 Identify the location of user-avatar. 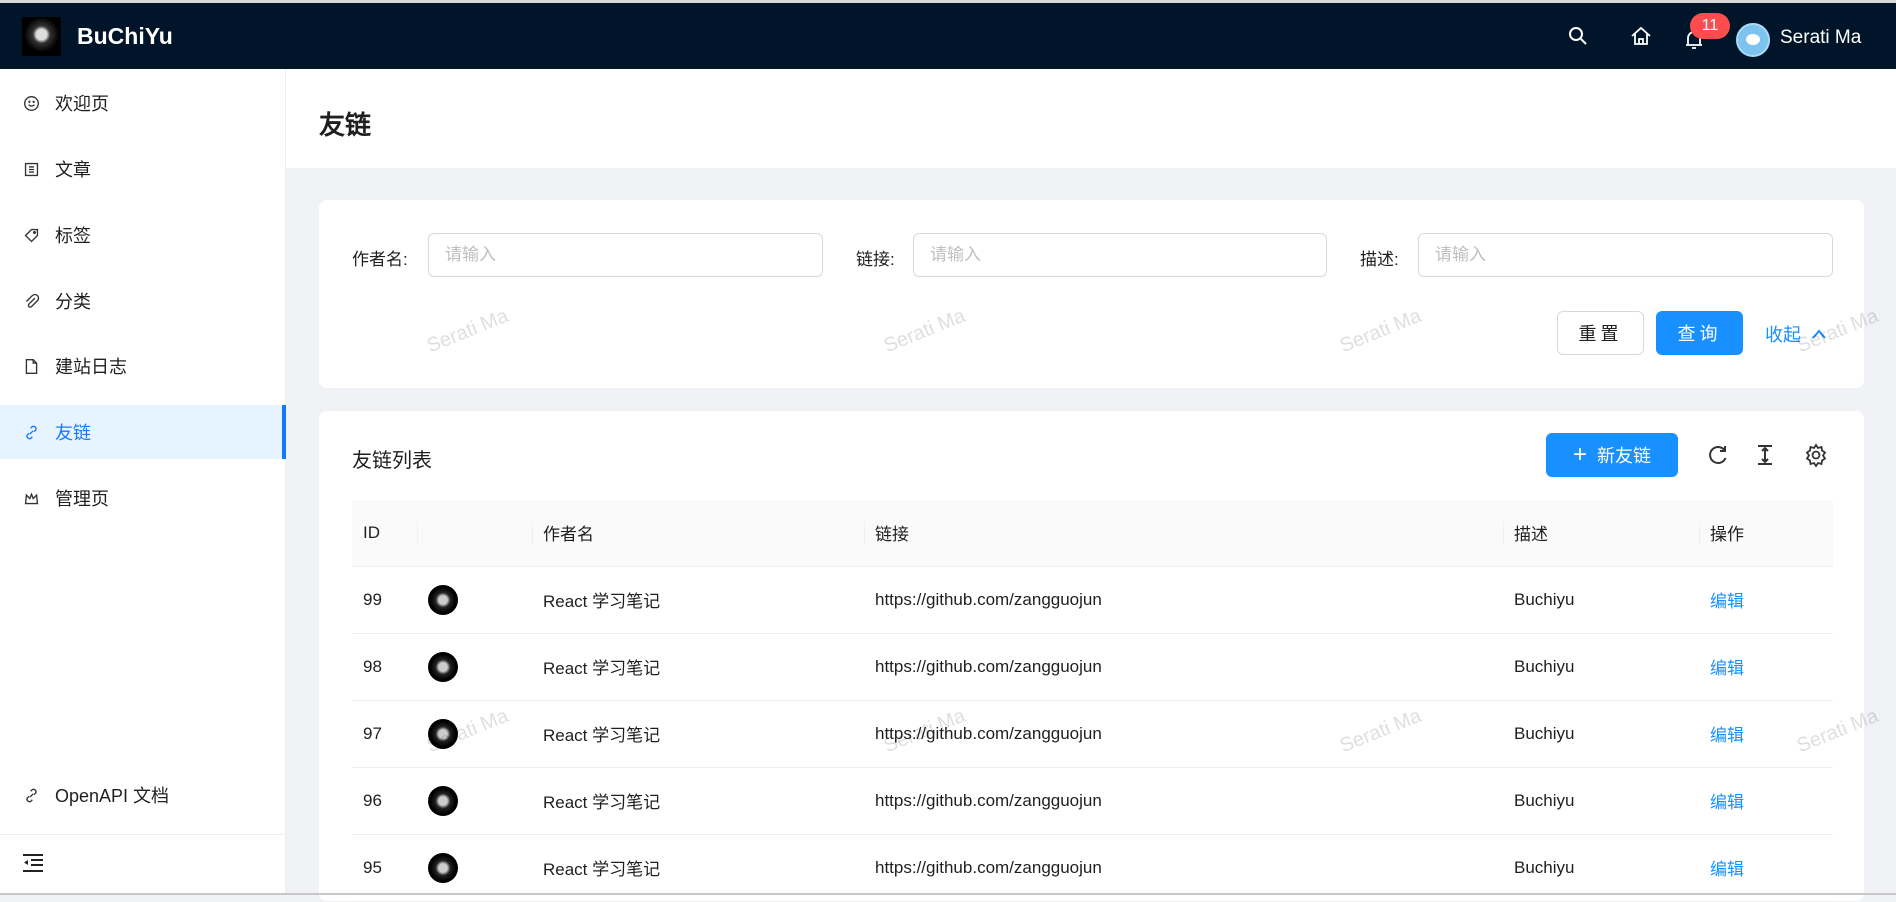
(1753, 40).